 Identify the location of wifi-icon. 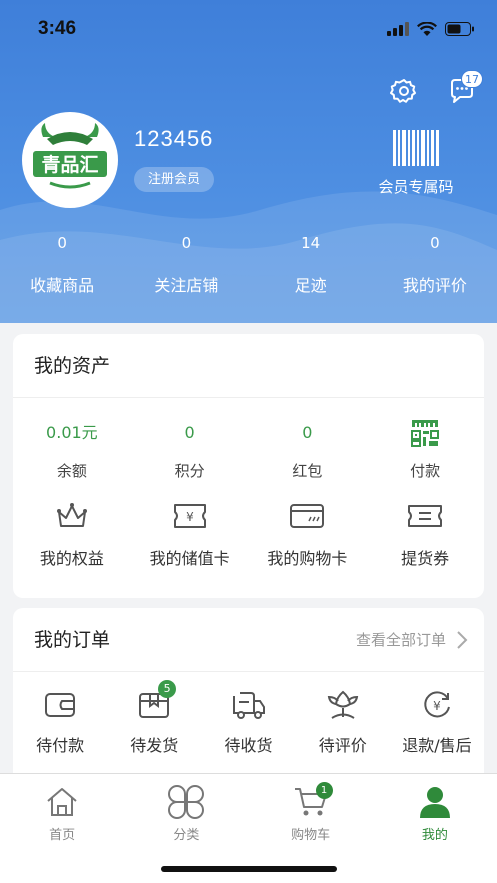
(427, 29).